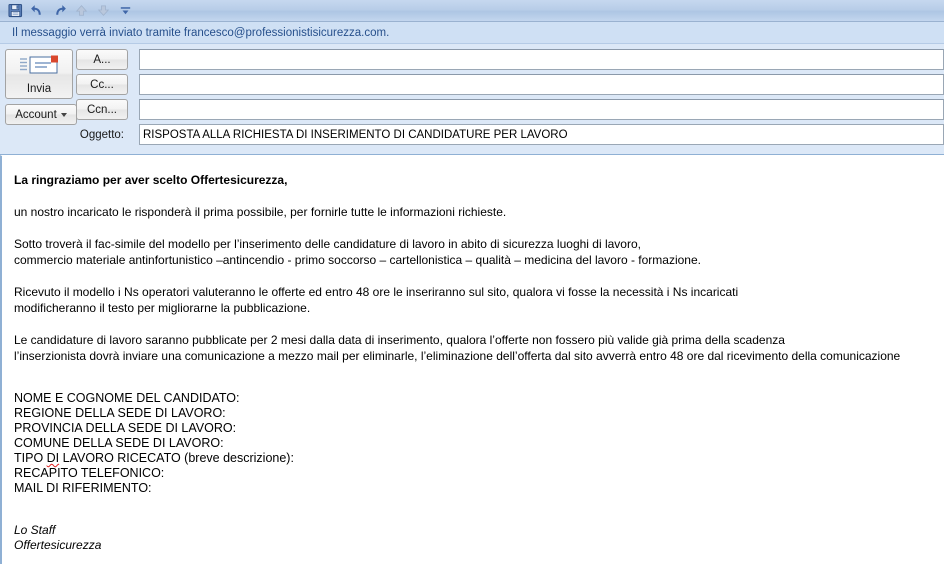  I want to click on bcc-input, so click(541, 109).